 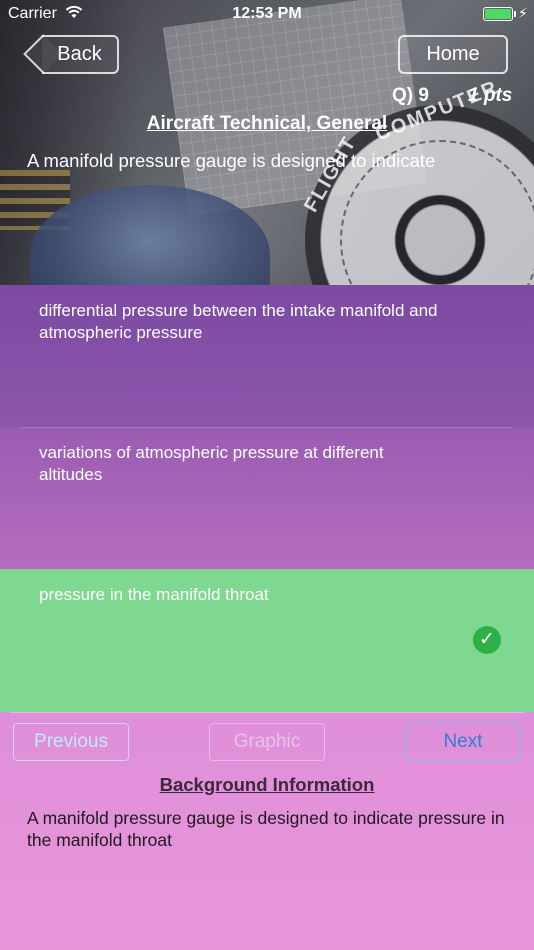 What do you see at coordinates (267, 123) in the screenshot?
I see `category-title: Aircraft Technical, General` at bounding box center [267, 123].